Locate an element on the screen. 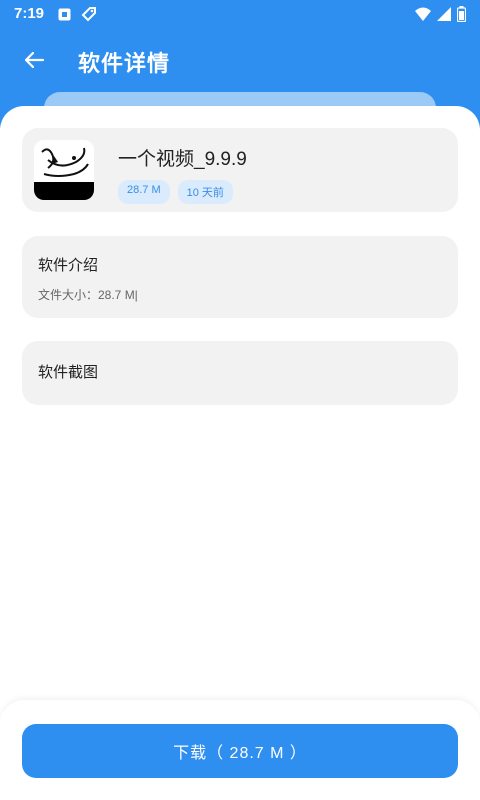 The height and width of the screenshot is (800, 480). status-right-icons is located at coordinates (440, 14).